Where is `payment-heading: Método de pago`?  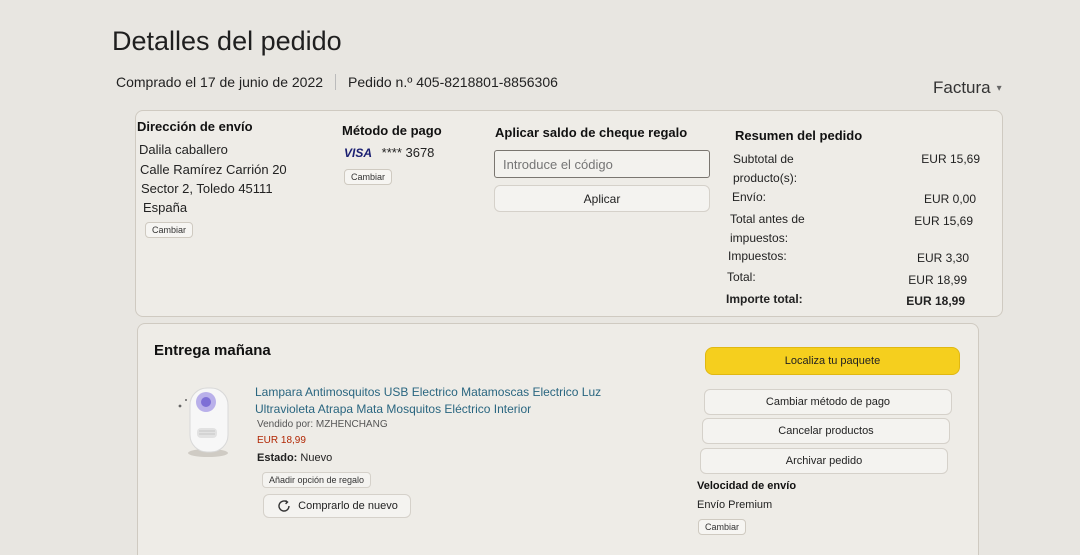 payment-heading: Método de pago is located at coordinates (392, 130).